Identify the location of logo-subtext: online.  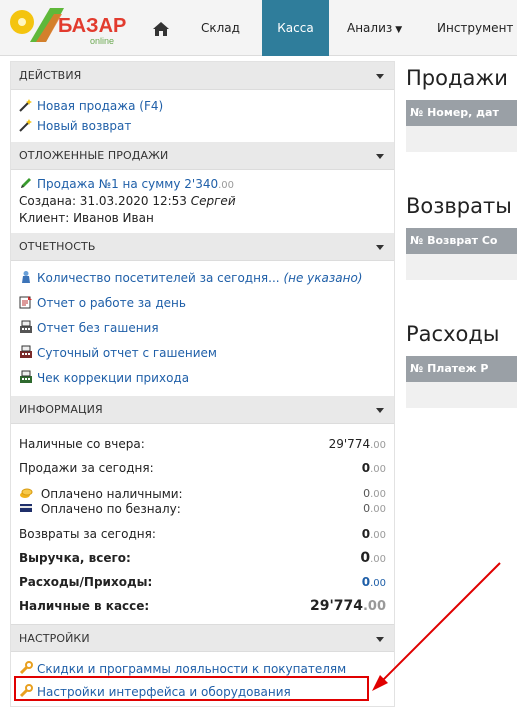
(102, 41).